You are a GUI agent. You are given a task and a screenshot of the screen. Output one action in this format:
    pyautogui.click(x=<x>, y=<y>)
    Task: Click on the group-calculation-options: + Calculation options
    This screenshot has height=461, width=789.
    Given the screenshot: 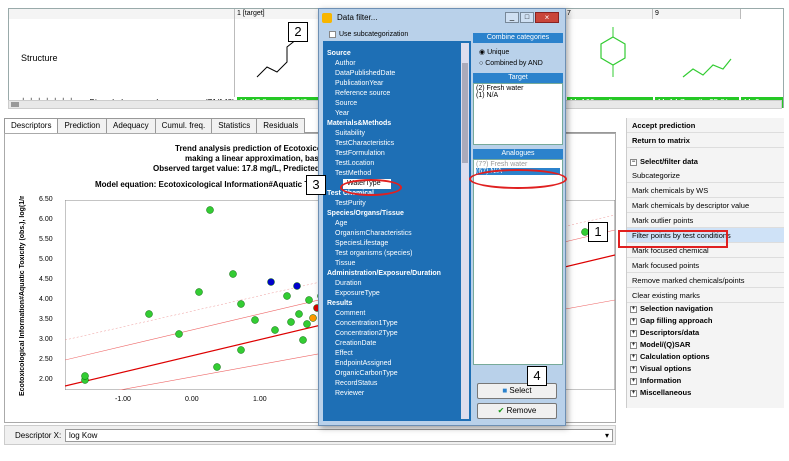 What is the action you would take?
    pyautogui.click(x=705, y=357)
    